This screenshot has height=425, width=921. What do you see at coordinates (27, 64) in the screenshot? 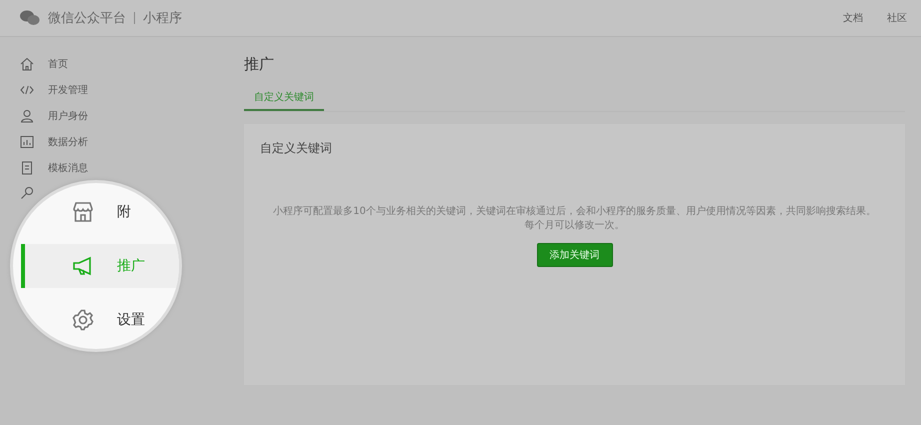
I see `home-icon` at bounding box center [27, 64].